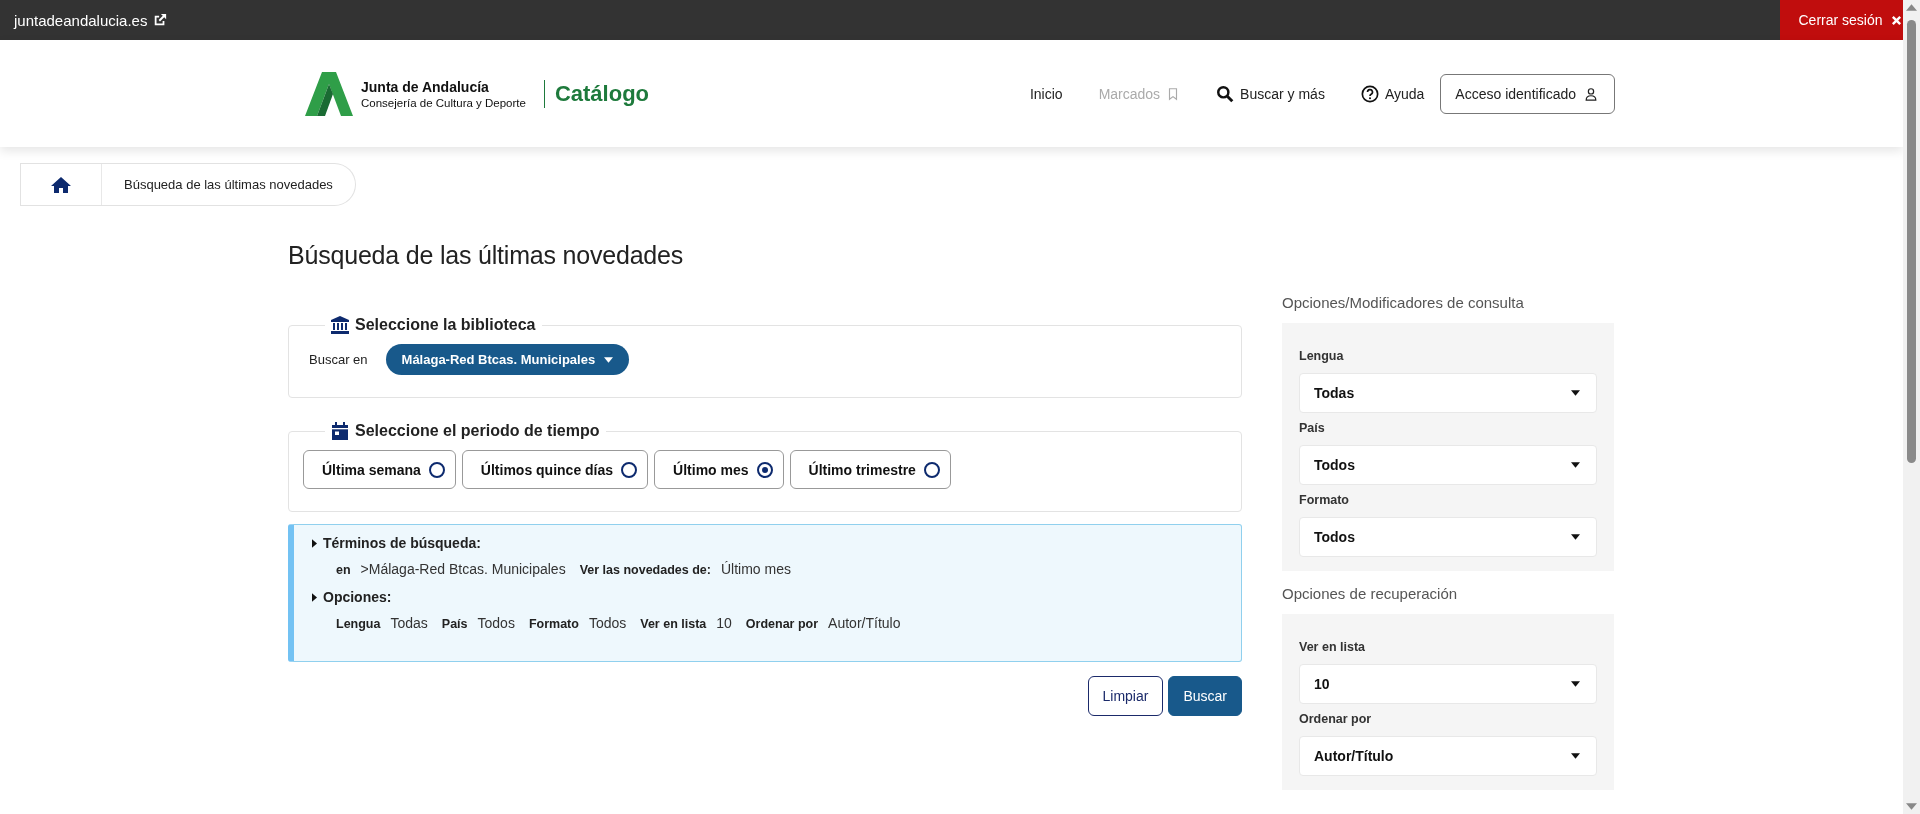 Image resolution: width=1920 pixels, height=814 pixels. Describe the element at coordinates (402, 543) in the screenshot. I see `terms-heading: Términos de búsqueda:` at that location.